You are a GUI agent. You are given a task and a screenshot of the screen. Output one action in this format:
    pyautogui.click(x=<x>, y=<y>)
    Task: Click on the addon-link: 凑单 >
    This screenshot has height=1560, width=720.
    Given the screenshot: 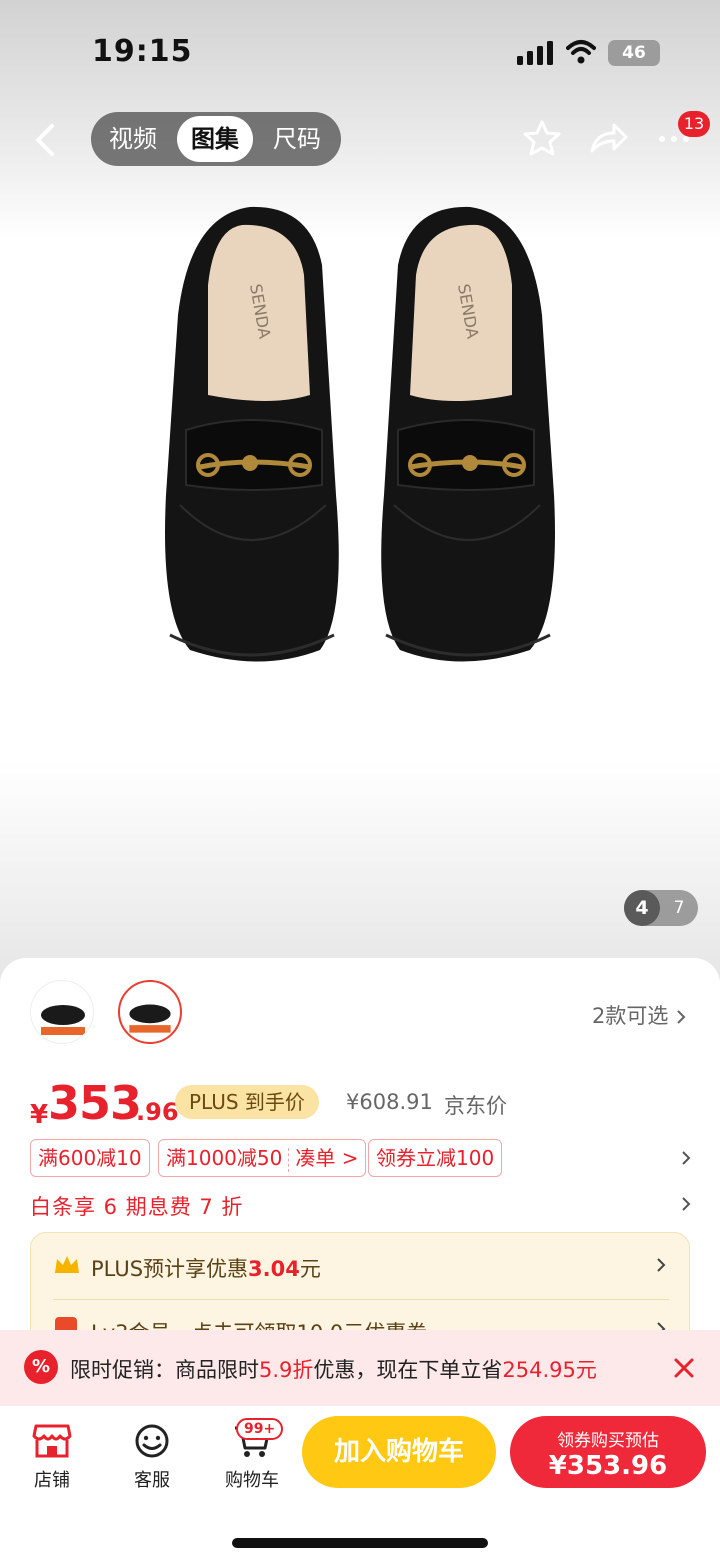 What is the action you would take?
    pyautogui.click(x=326, y=1158)
    